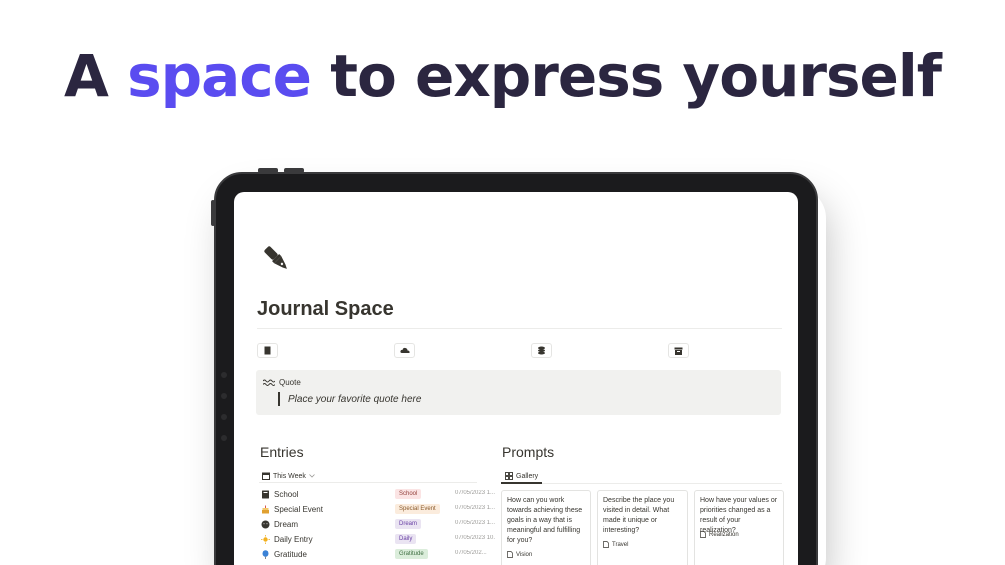 Image resolution: width=1005 pixels, height=565 pixels. What do you see at coordinates (265, 539) in the screenshot?
I see `sun-icon` at bounding box center [265, 539].